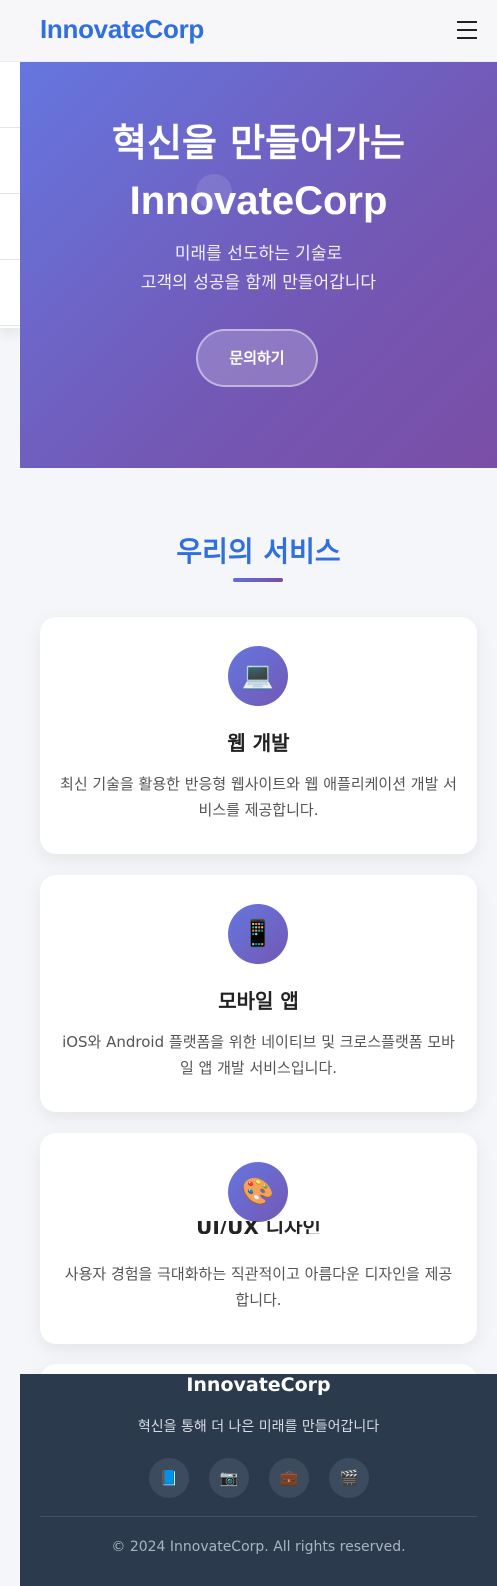 This screenshot has width=497, height=1586. I want to click on laptop-icon: 💻, so click(258, 676).